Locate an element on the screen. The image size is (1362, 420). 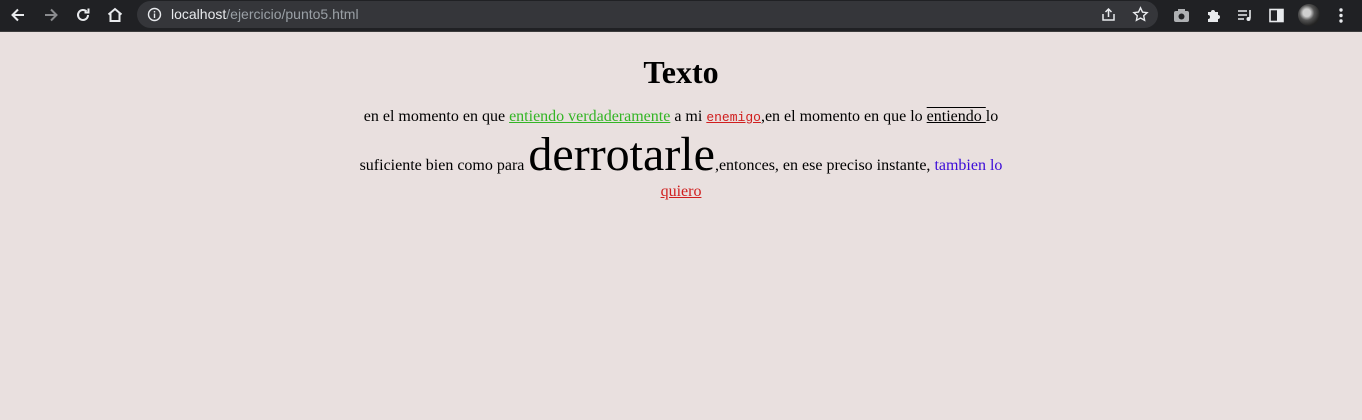
profile-avatar is located at coordinates (1309, 15).